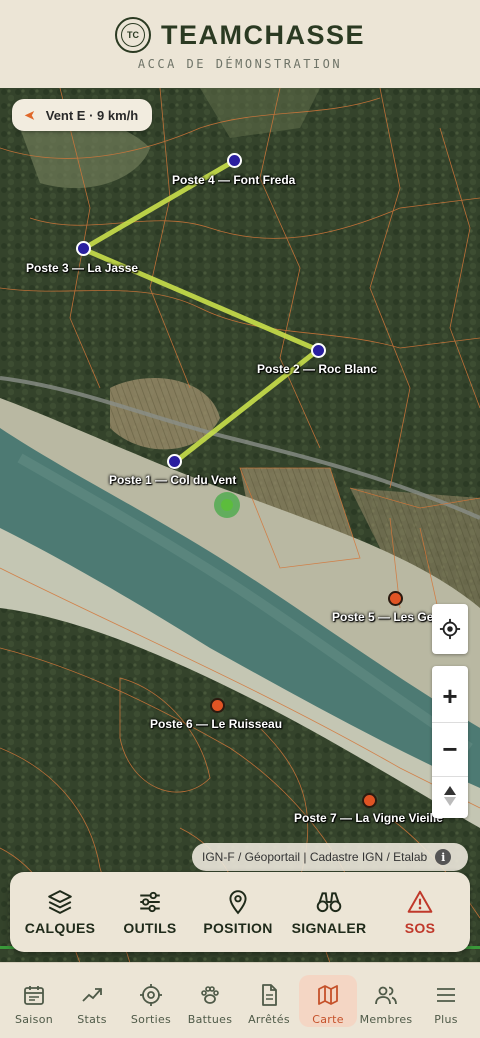 The height and width of the screenshot is (1038, 480). I want to click on outils-label: OUTILS, so click(150, 927).